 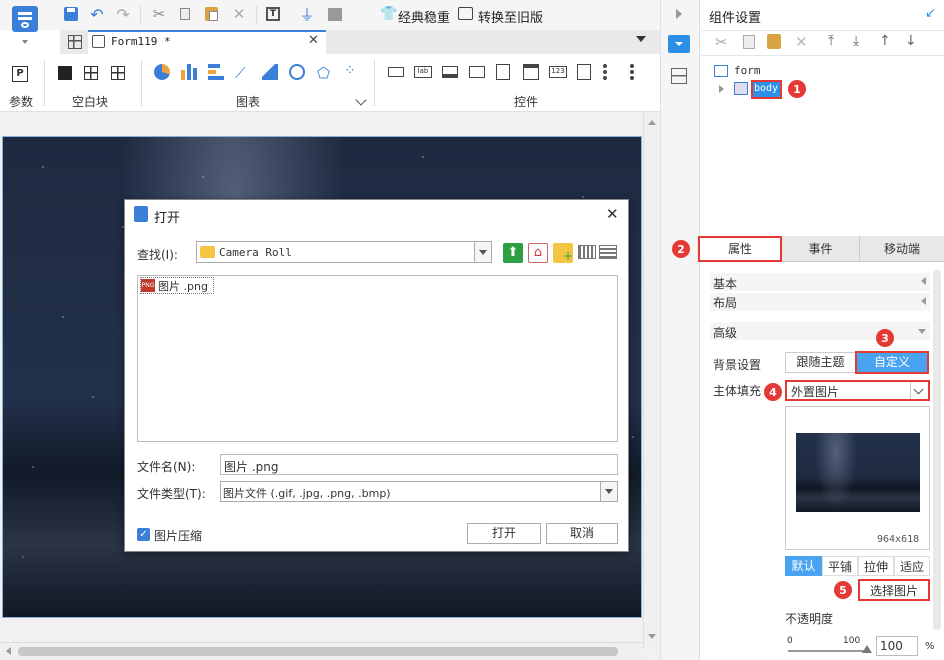 What do you see at coordinates (651, 380) in the screenshot?
I see `vertical-scrollbar` at bounding box center [651, 380].